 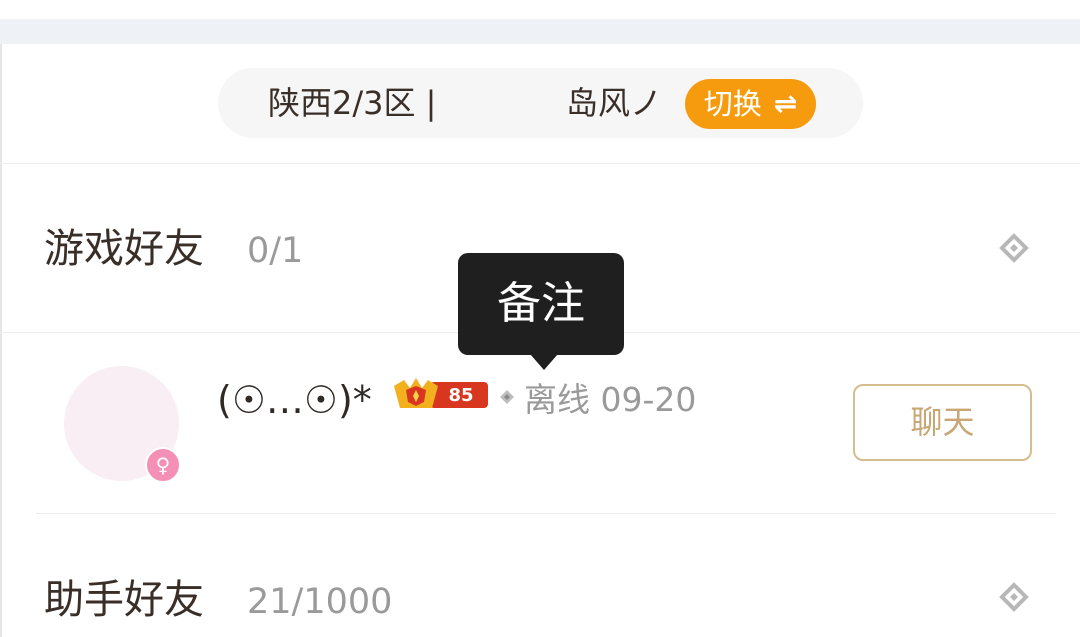 What do you see at coordinates (1, 340) in the screenshot?
I see `left-border` at bounding box center [1, 340].